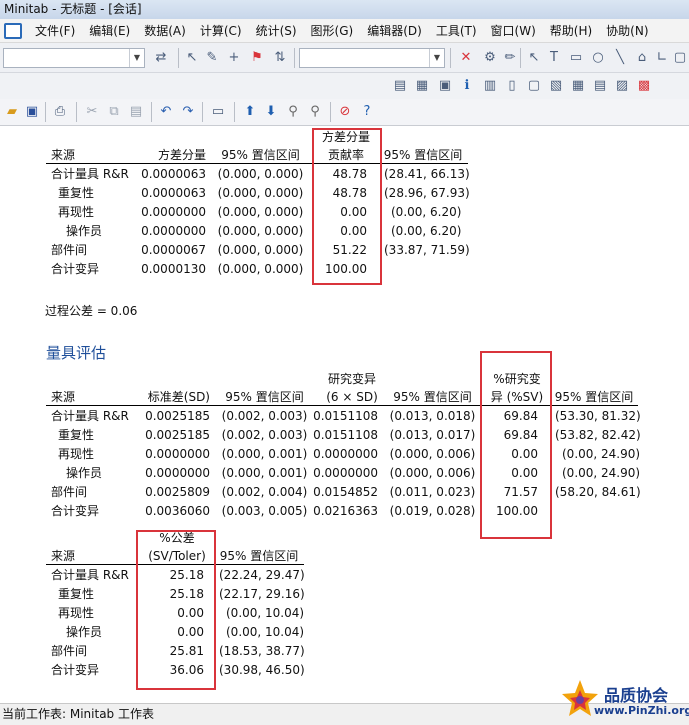 This screenshot has height=725, width=689. I want to click on t2-cell-source: 操作员, so click(84, 473).